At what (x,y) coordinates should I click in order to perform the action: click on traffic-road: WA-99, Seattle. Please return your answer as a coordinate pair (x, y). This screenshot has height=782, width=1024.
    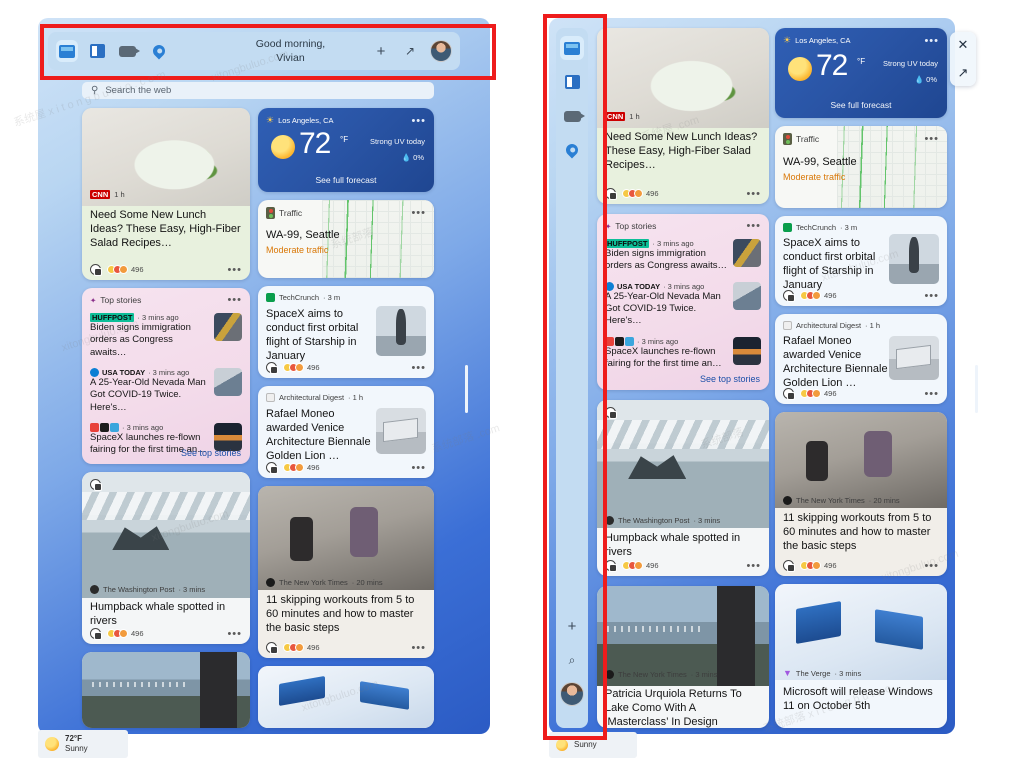
    Looking at the image, I should click on (303, 235).